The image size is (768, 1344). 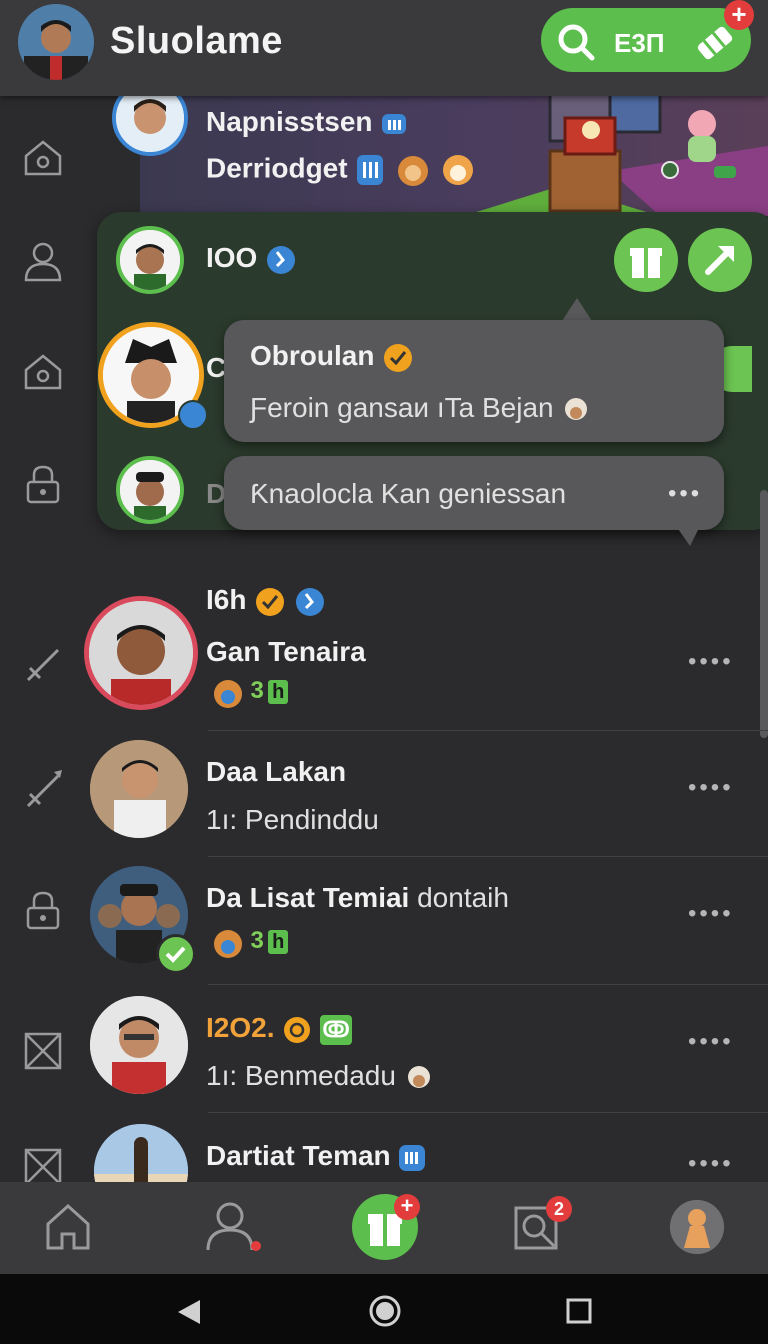 I want to click on chat-name: Gan Tenaira, so click(x=286, y=651).